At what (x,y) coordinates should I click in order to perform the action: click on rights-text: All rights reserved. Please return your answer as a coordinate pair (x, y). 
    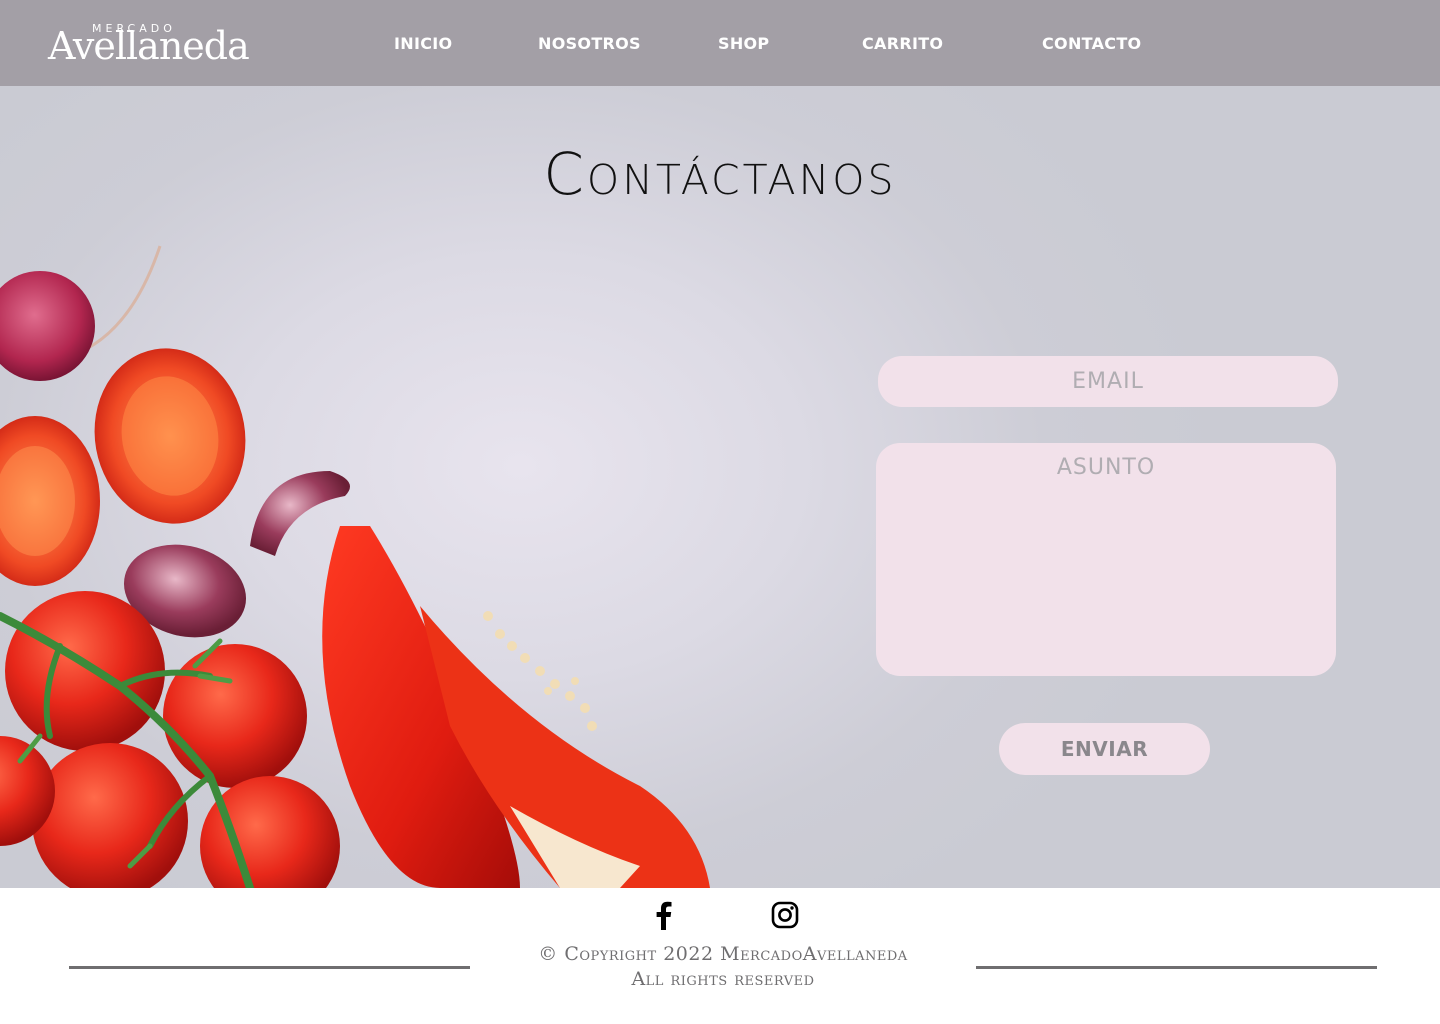
    Looking at the image, I should click on (723, 979).